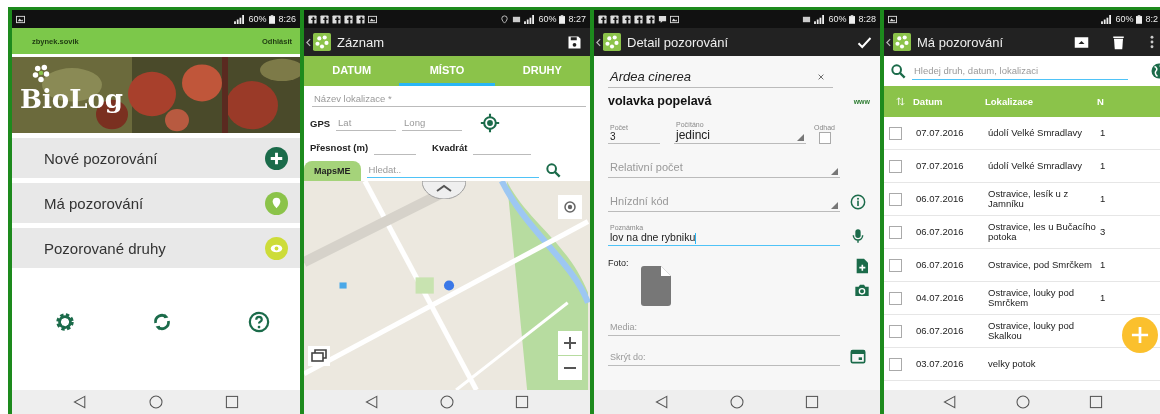 The image size is (1160, 414). Describe the element at coordinates (1081, 42) in the screenshot. I see `archive-icon` at that location.